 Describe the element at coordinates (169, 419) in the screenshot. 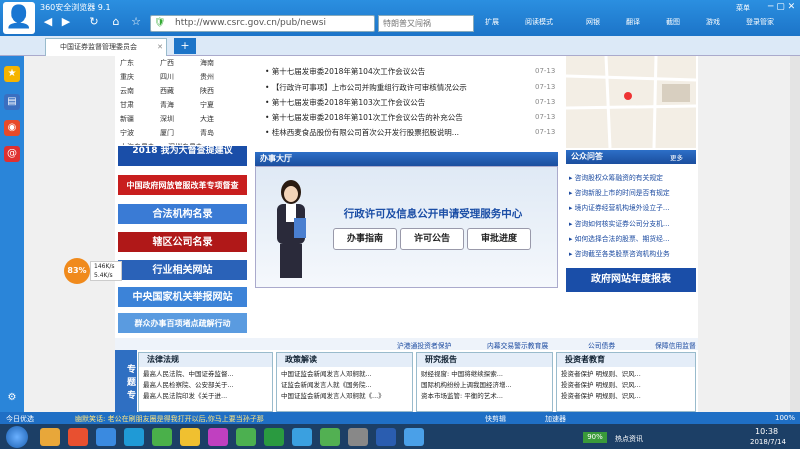

I see `news-ticker: 幽默笑话: 老公在刷朋友圈是得我打开以后,你马上要当孙子那` at that location.